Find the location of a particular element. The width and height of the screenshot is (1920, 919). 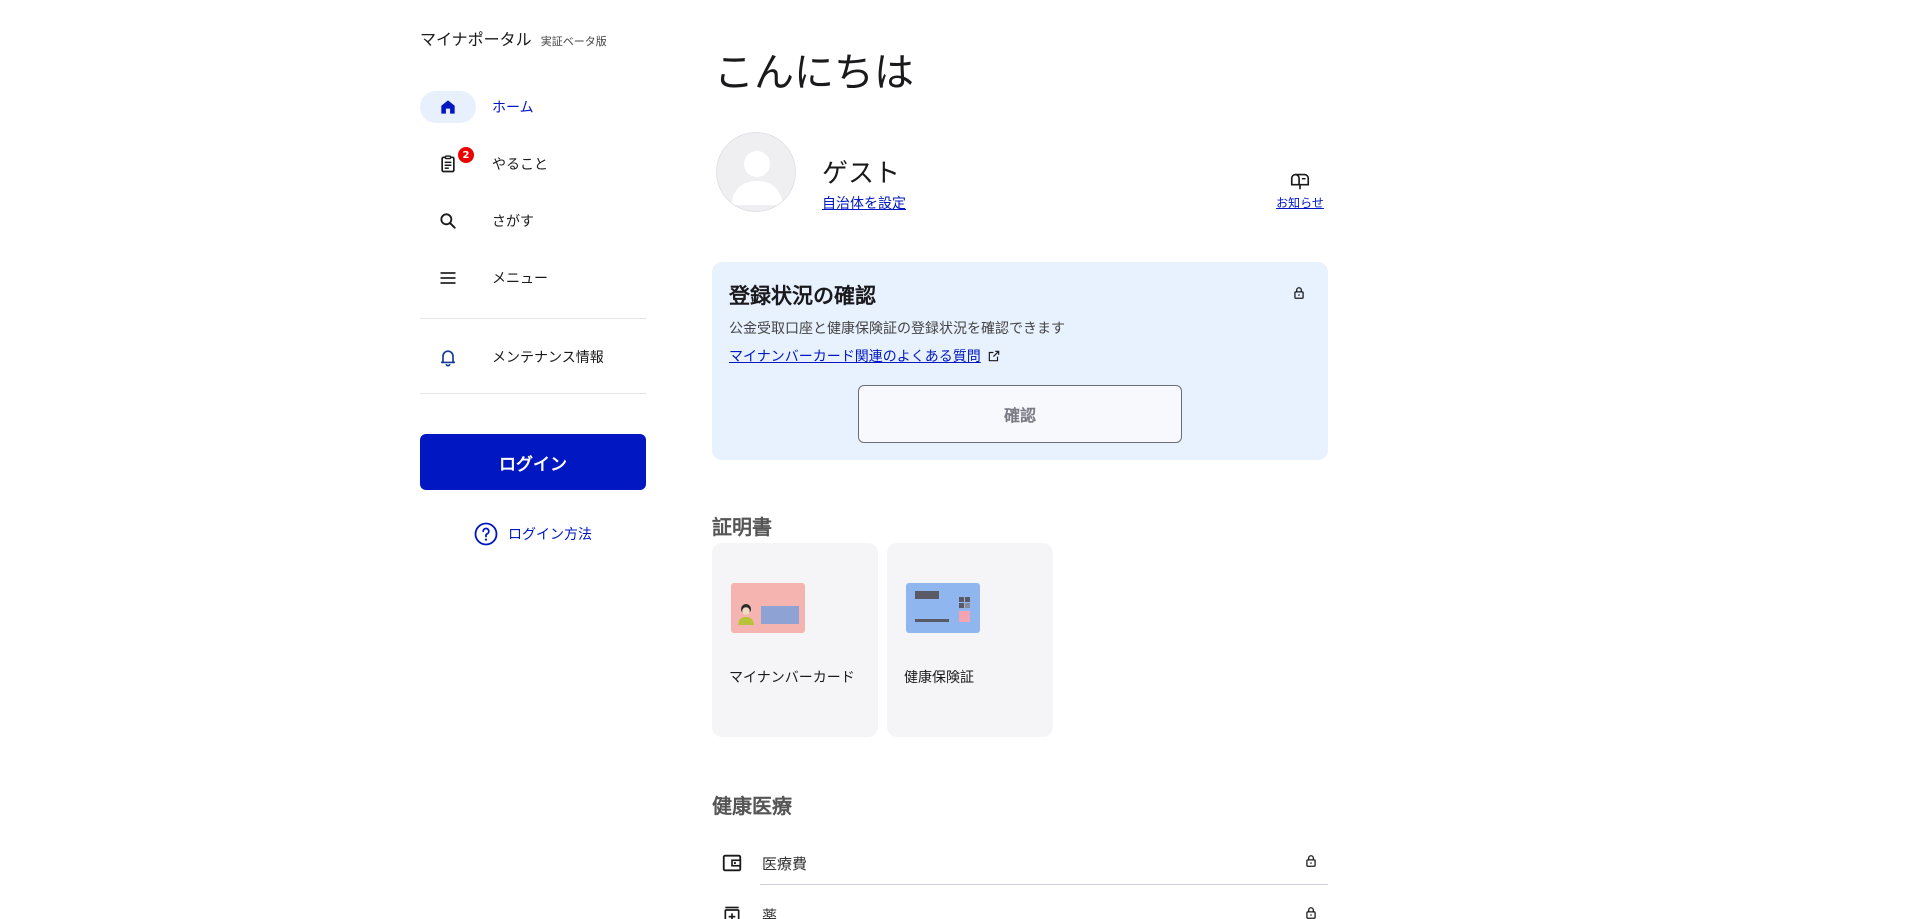

clipboard-icon is located at coordinates (448, 164).